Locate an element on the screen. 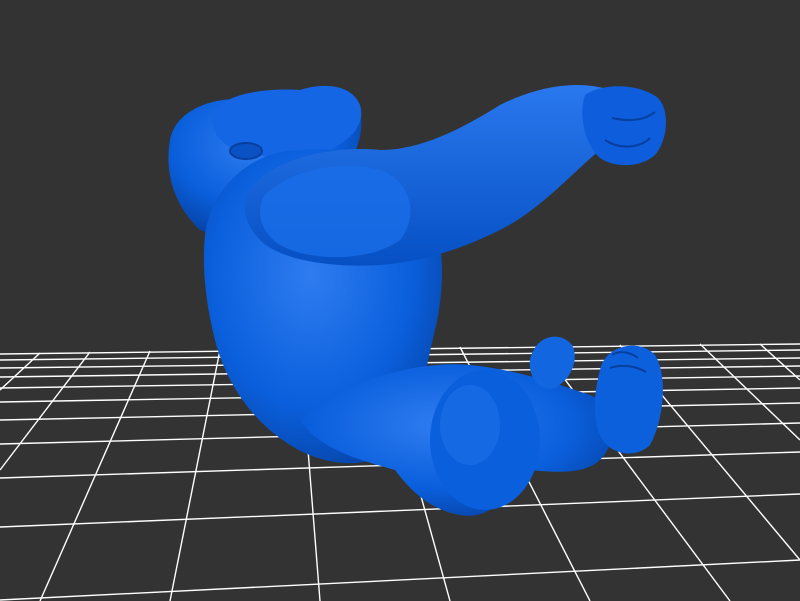 The height and width of the screenshot is (601, 800). foot-left is located at coordinates (552, 362).